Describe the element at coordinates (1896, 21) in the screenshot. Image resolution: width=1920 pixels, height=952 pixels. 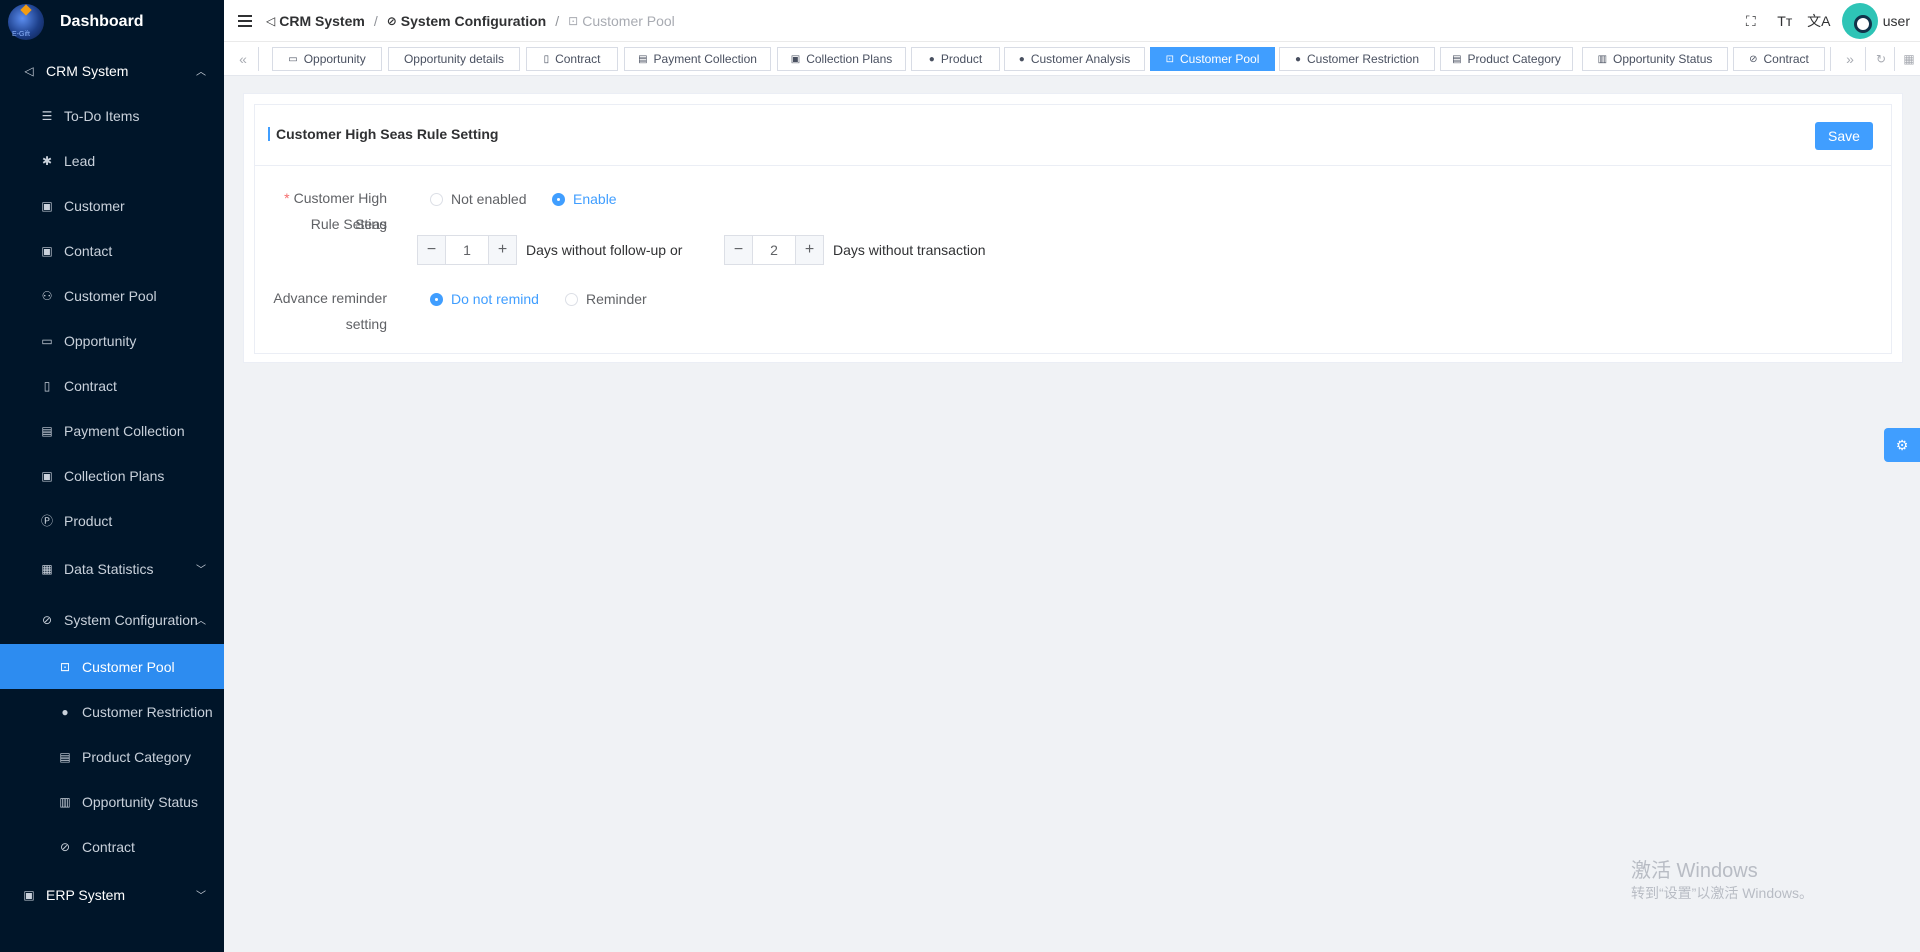
I see `username: user` at that location.